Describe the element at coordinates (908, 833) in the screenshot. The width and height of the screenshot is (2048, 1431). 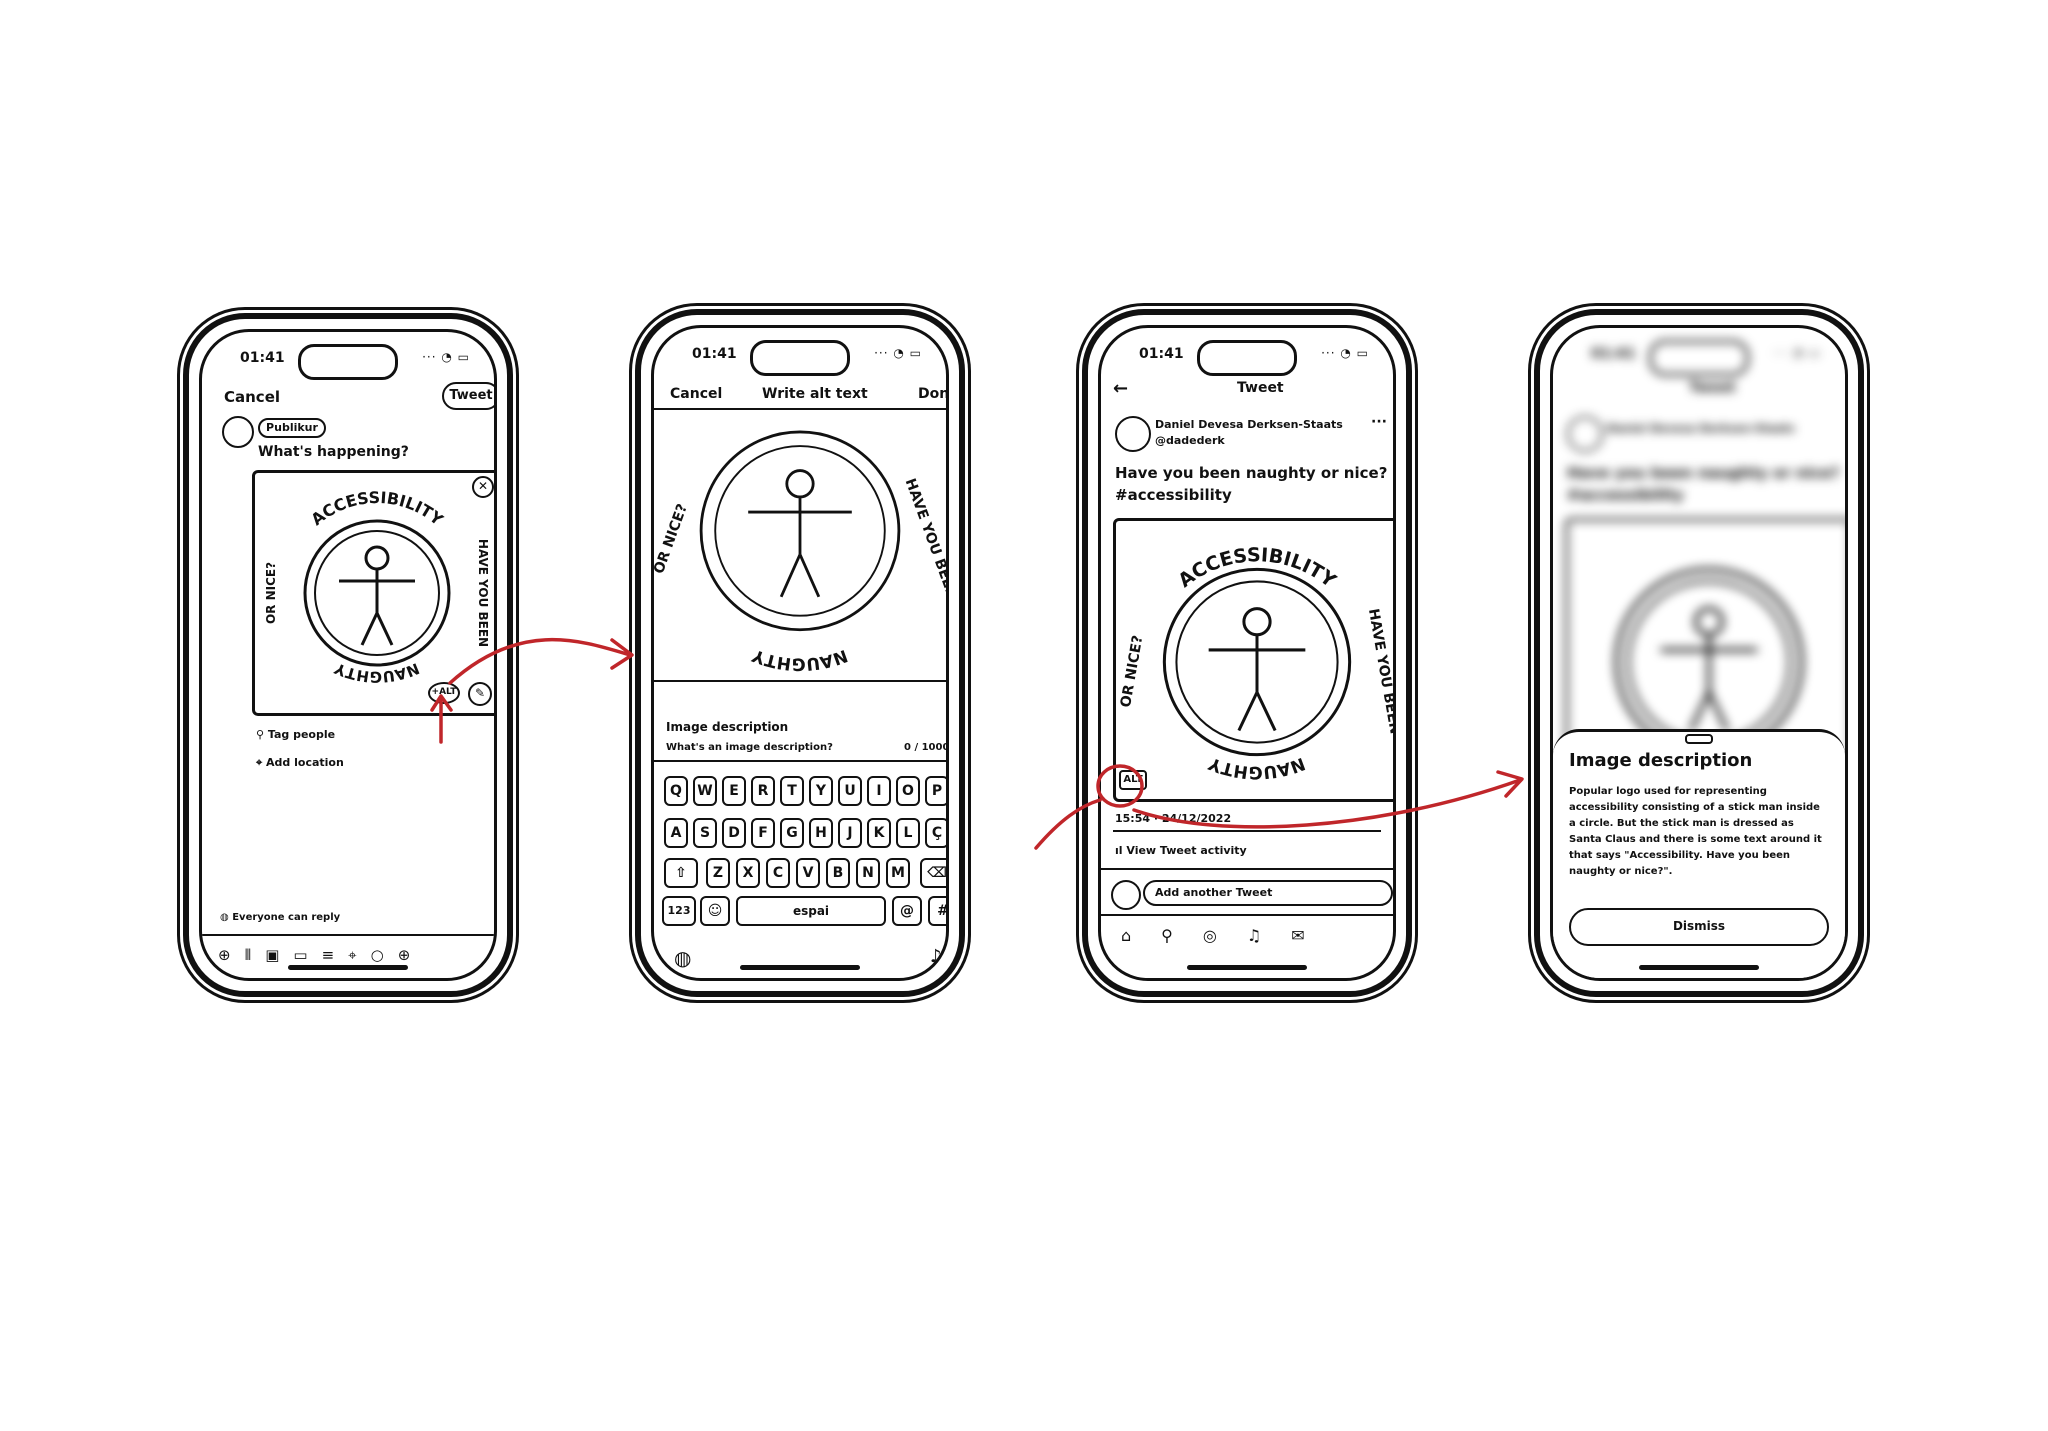
I see `key-l: L` at that location.